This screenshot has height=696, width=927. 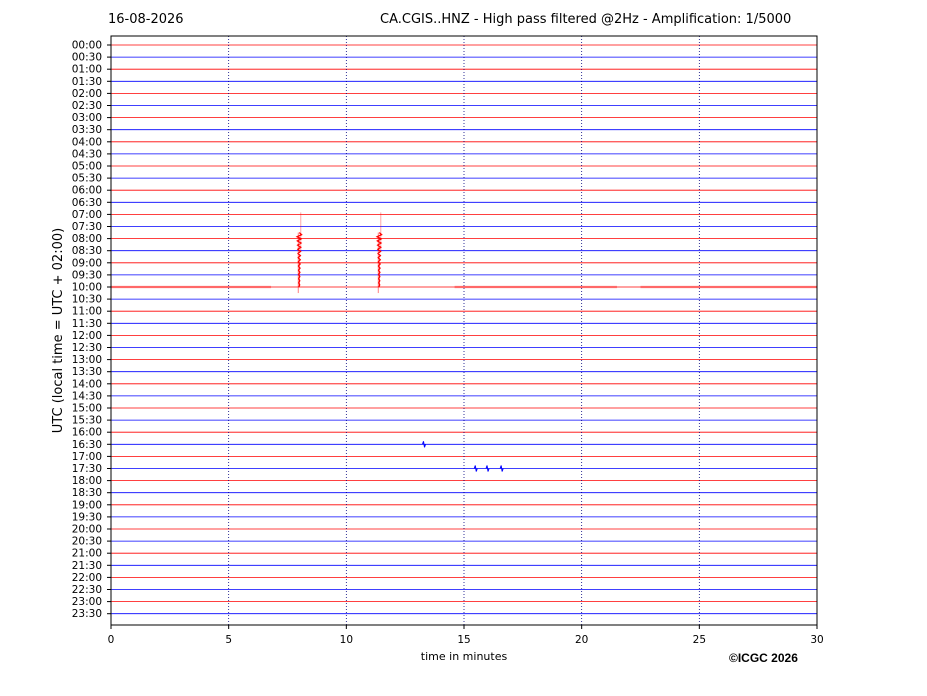 What do you see at coordinates (87, 445) in the screenshot?
I see `y-tick-label: 16:30` at bounding box center [87, 445].